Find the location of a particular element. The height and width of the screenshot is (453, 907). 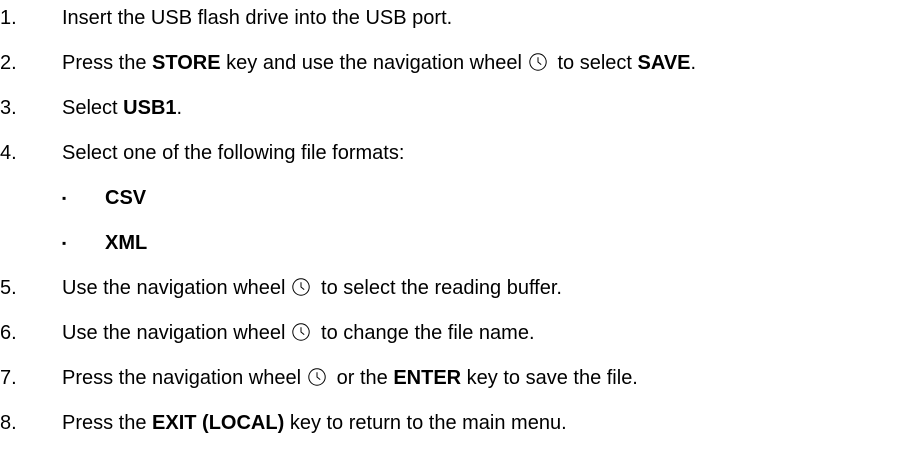

bold-term: EXIT (LOCAL) is located at coordinates (218, 423).